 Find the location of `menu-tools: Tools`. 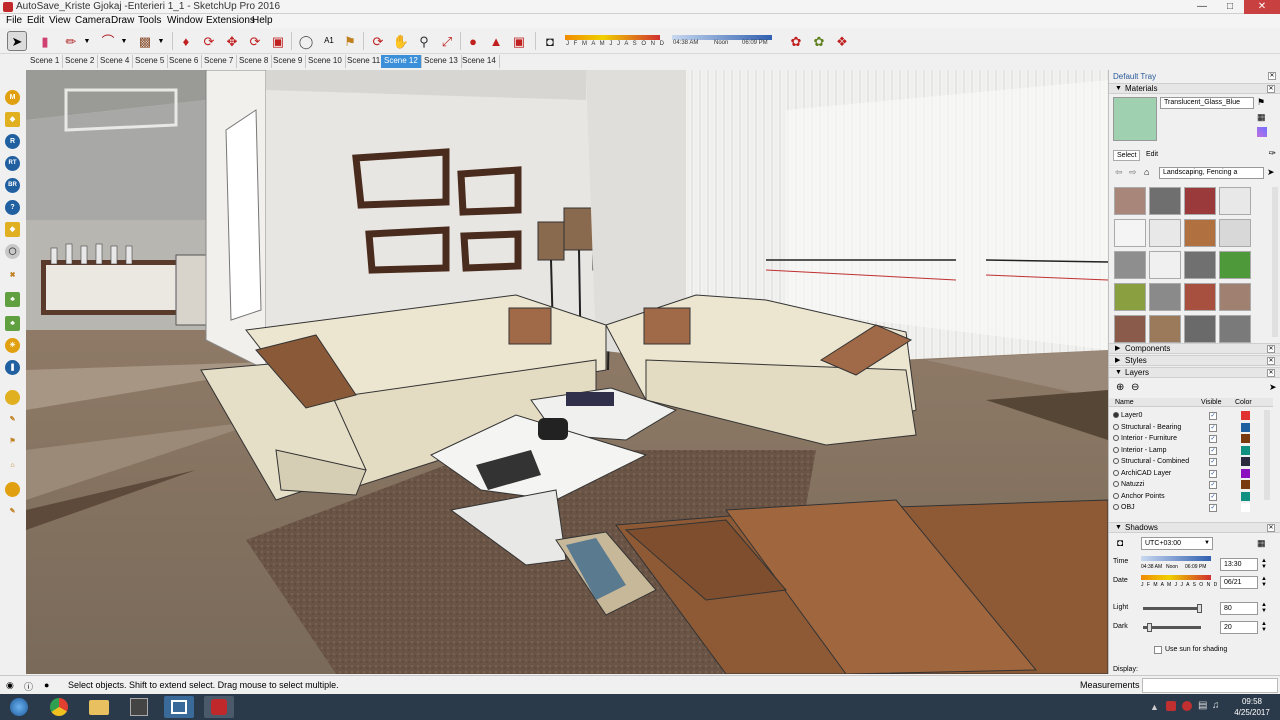

menu-tools: Tools is located at coordinates (149, 20).